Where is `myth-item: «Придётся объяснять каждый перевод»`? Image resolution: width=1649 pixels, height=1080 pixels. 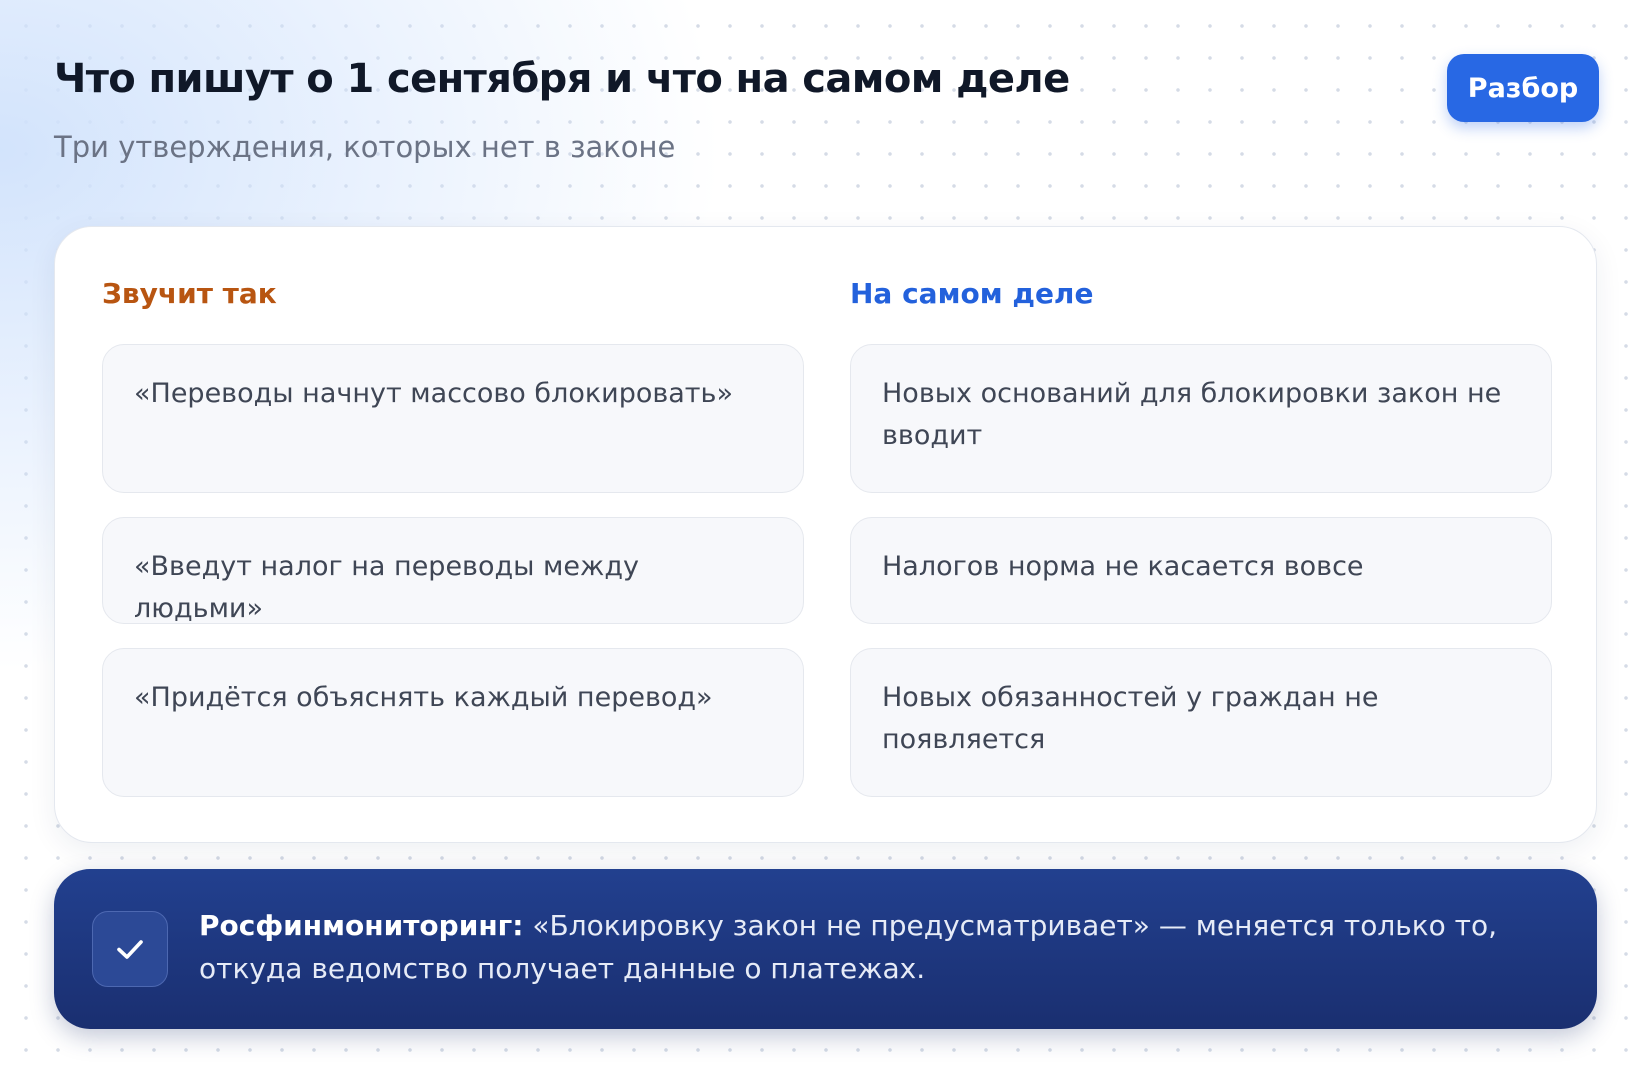
myth-item: «Придётся объяснять каждый перевод» is located at coordinates (453, 722).